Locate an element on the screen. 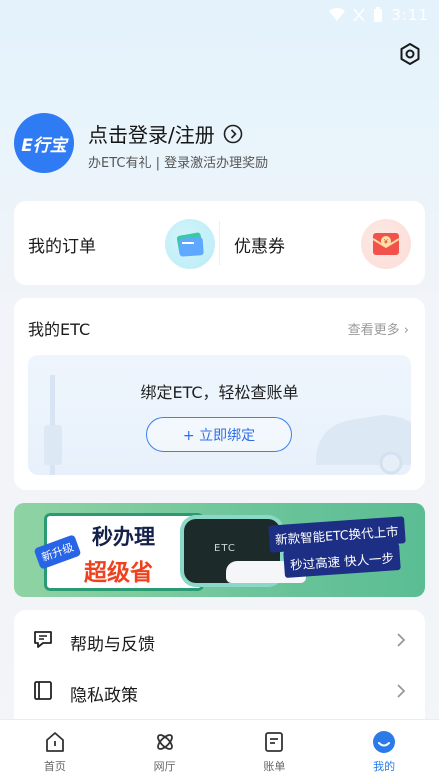  home-icon is located at coordinates (54, 742).